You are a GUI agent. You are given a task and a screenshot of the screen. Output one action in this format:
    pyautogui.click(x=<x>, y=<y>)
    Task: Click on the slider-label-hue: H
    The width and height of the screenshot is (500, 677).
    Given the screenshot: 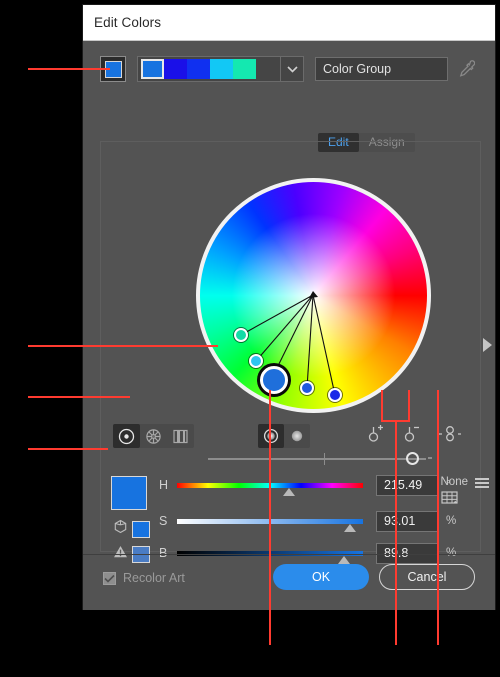 What is the action you would take?
    pyautogui.click(x=164, y=485)
    